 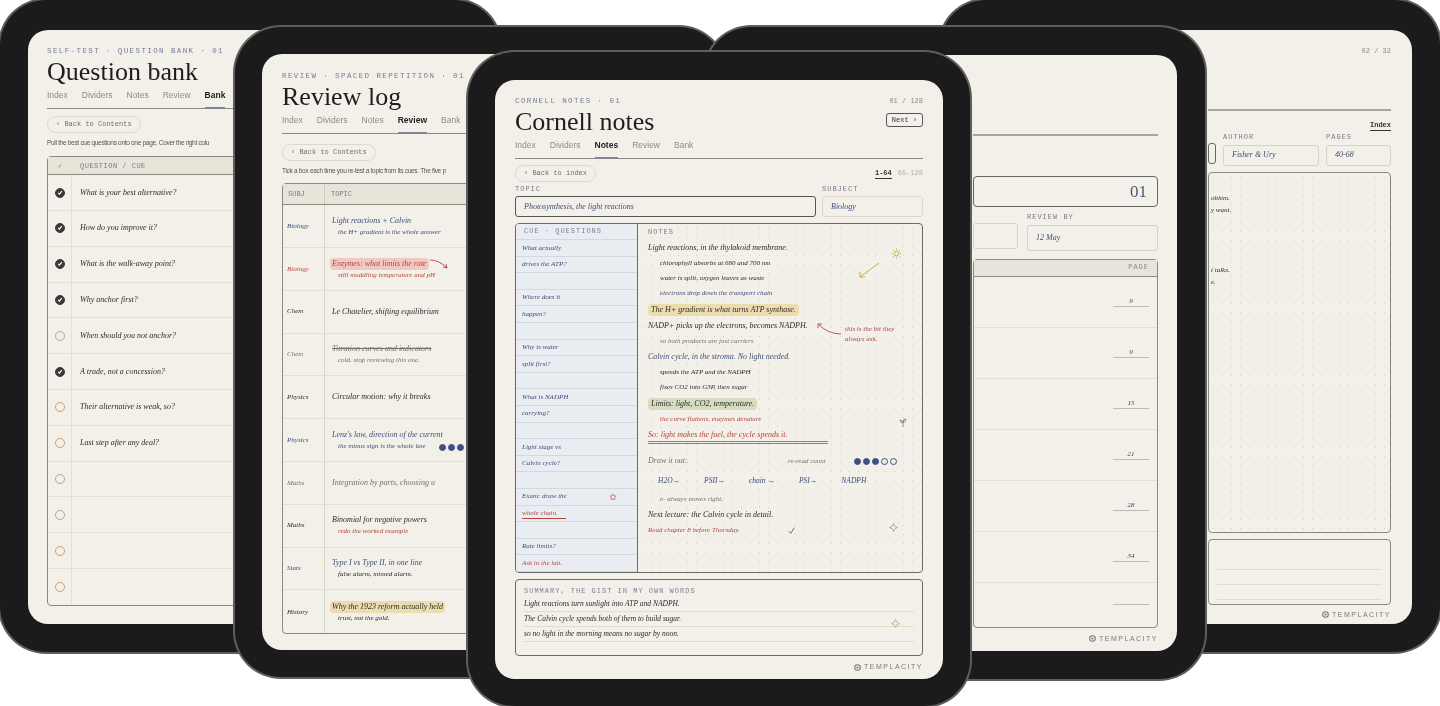 What do you see at coordinates (387, 606) in the screenshot?
I see `topic-text: Why the 1923 reform actually held` at bounding box center [387, 606].